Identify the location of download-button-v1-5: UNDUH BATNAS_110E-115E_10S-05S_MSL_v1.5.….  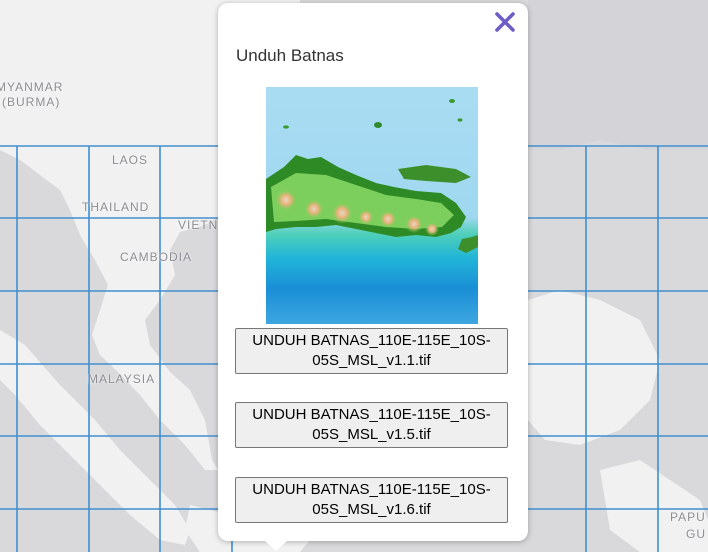
(371, 425).